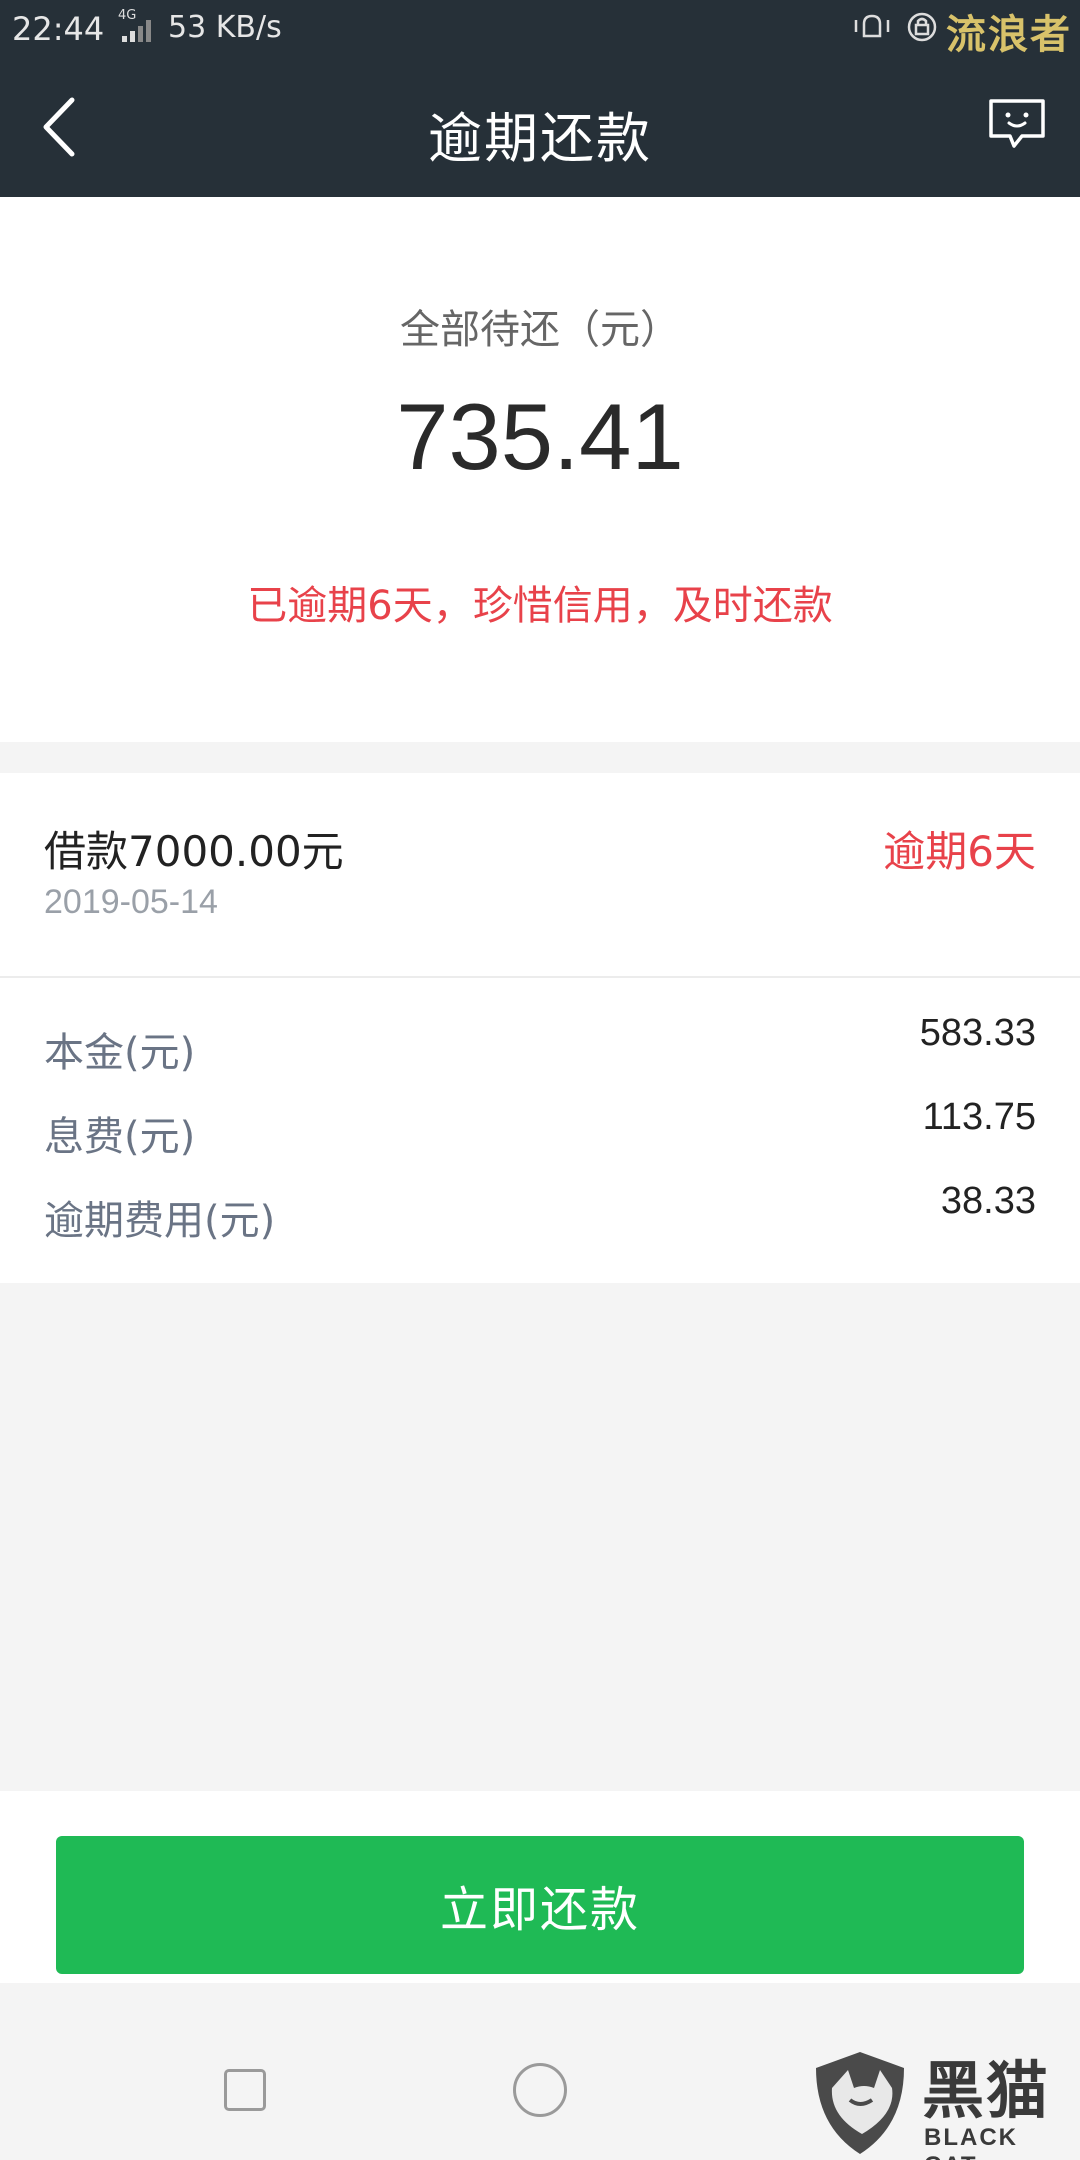  I want to click on top-bar: 22:44 4G 53 KB/s 流浪者 逾期还款, so click(540, 98).